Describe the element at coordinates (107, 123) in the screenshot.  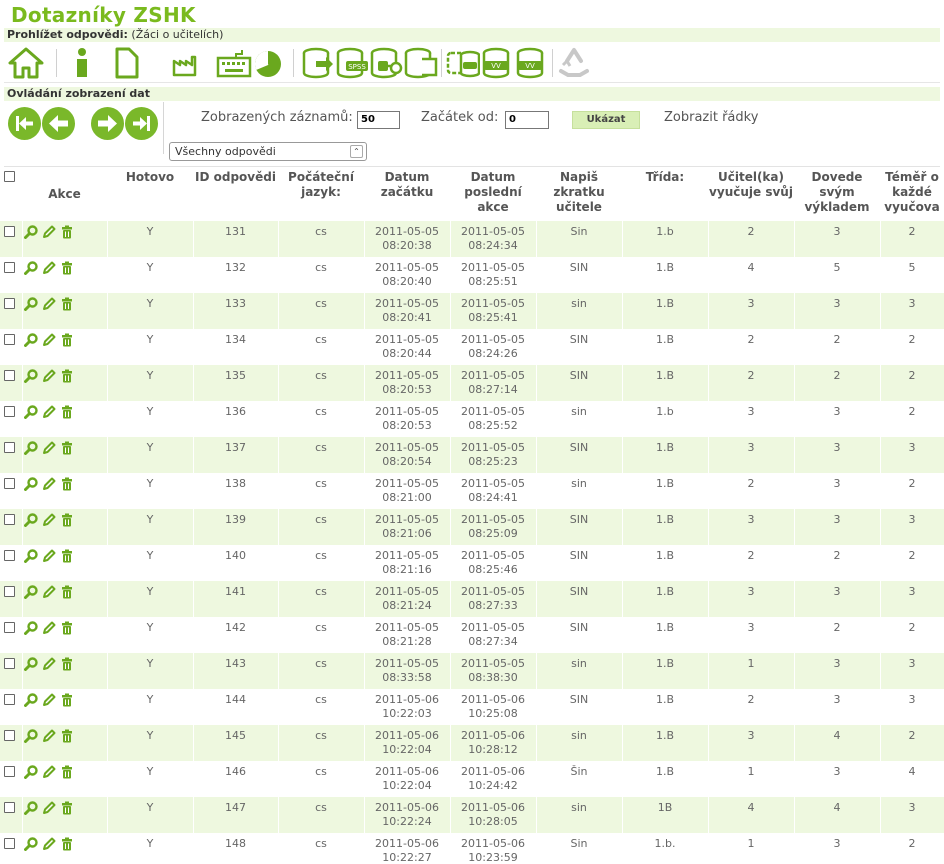
I see `next-page-button` at that location.